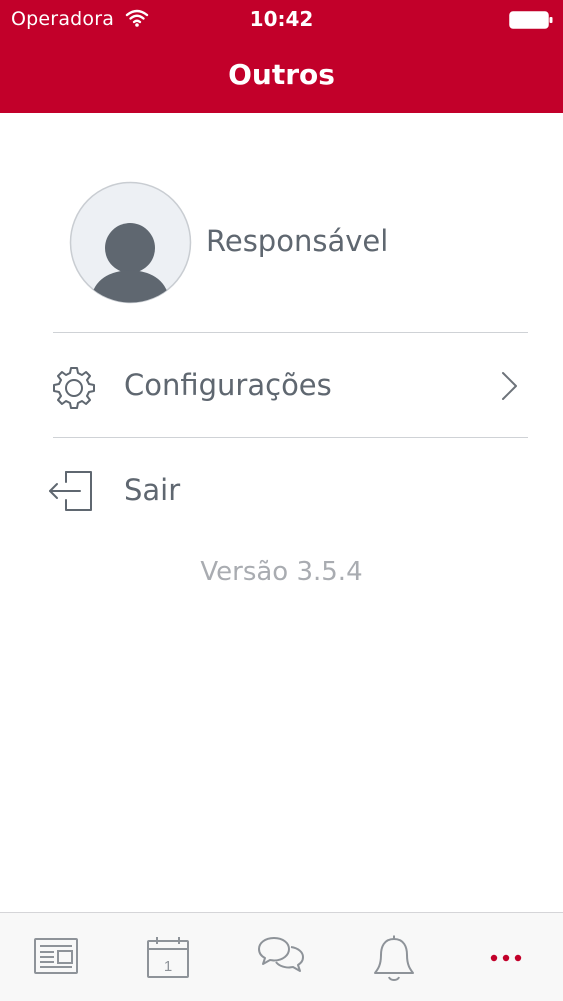  I want to click on logout-icon, so click(71, 493).